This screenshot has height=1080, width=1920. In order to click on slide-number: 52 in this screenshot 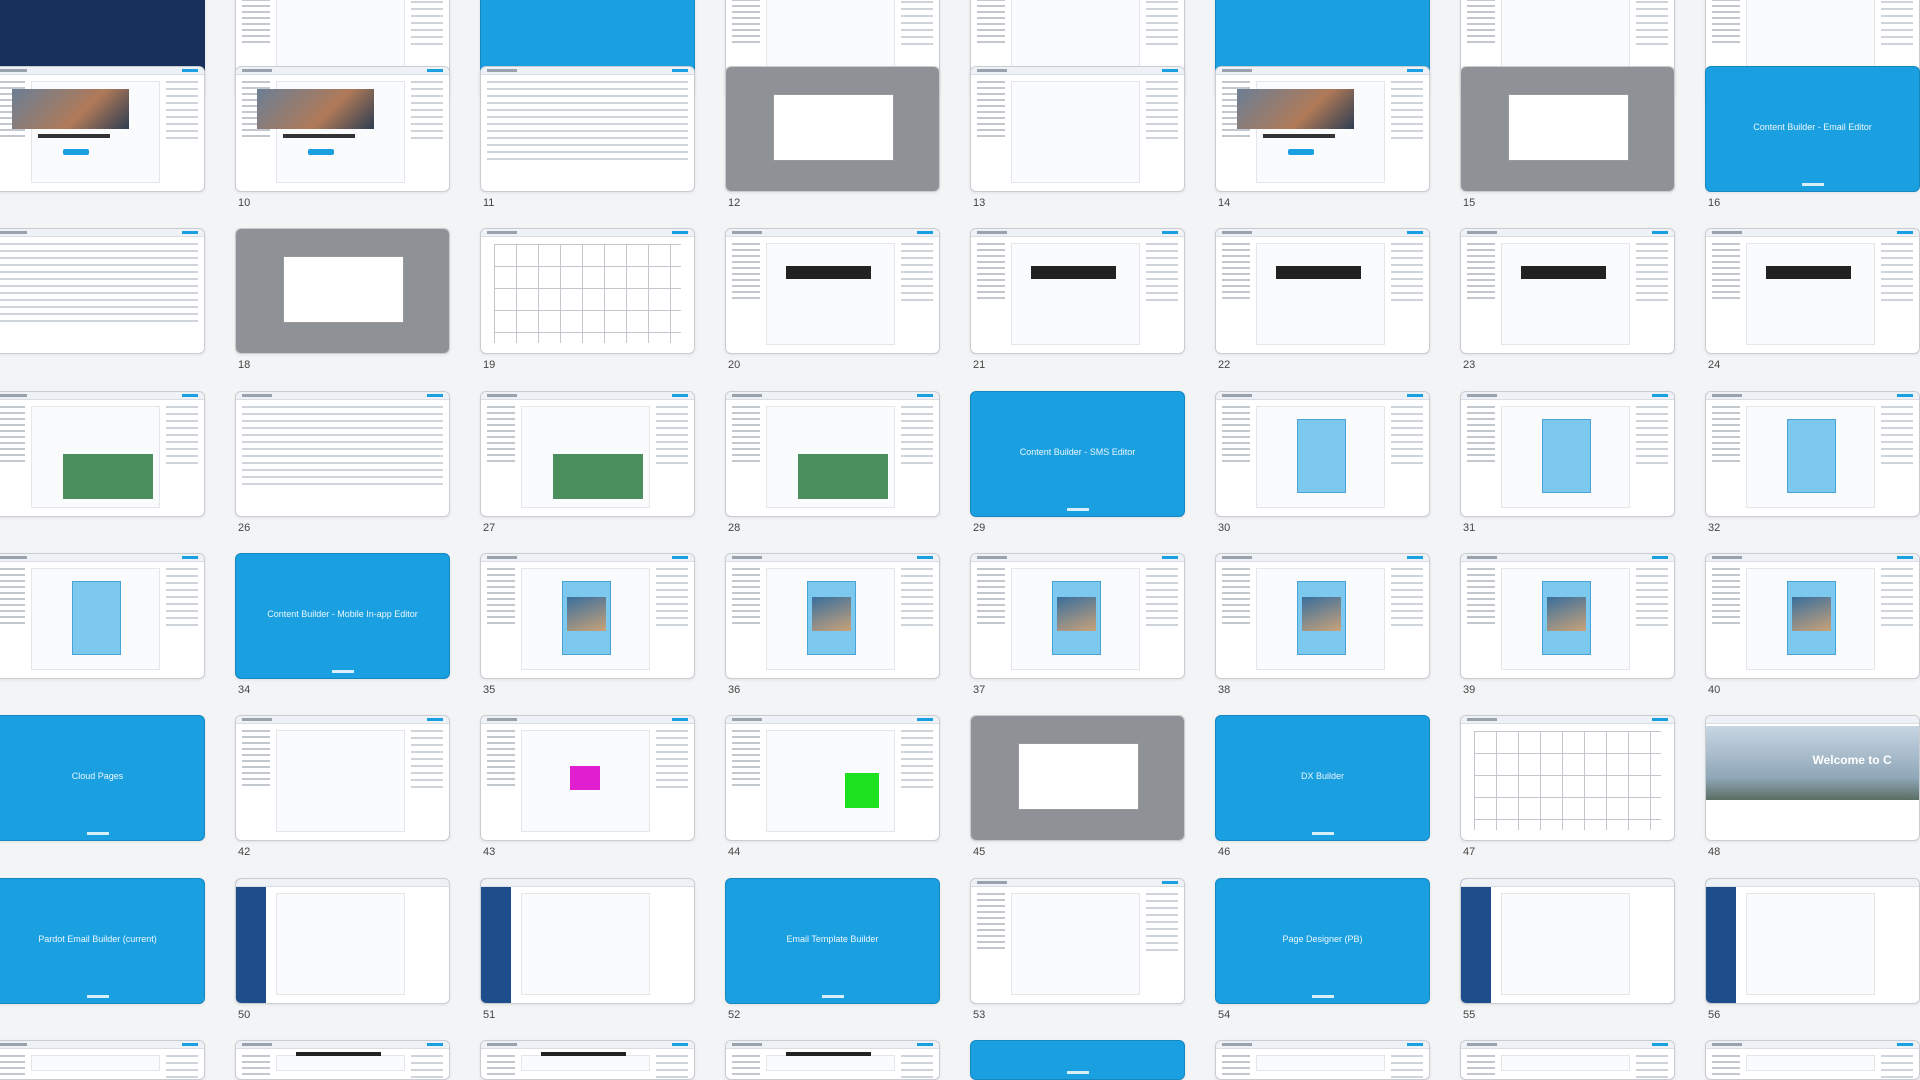, I will do `click(734, 1015)`.